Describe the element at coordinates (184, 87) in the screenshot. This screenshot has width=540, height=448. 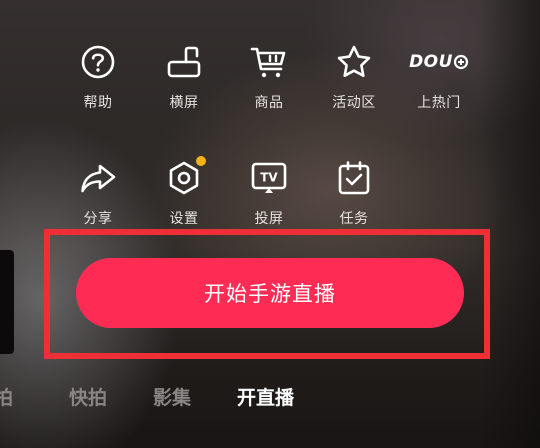
I see `landscape-button: 横屏` at that location.